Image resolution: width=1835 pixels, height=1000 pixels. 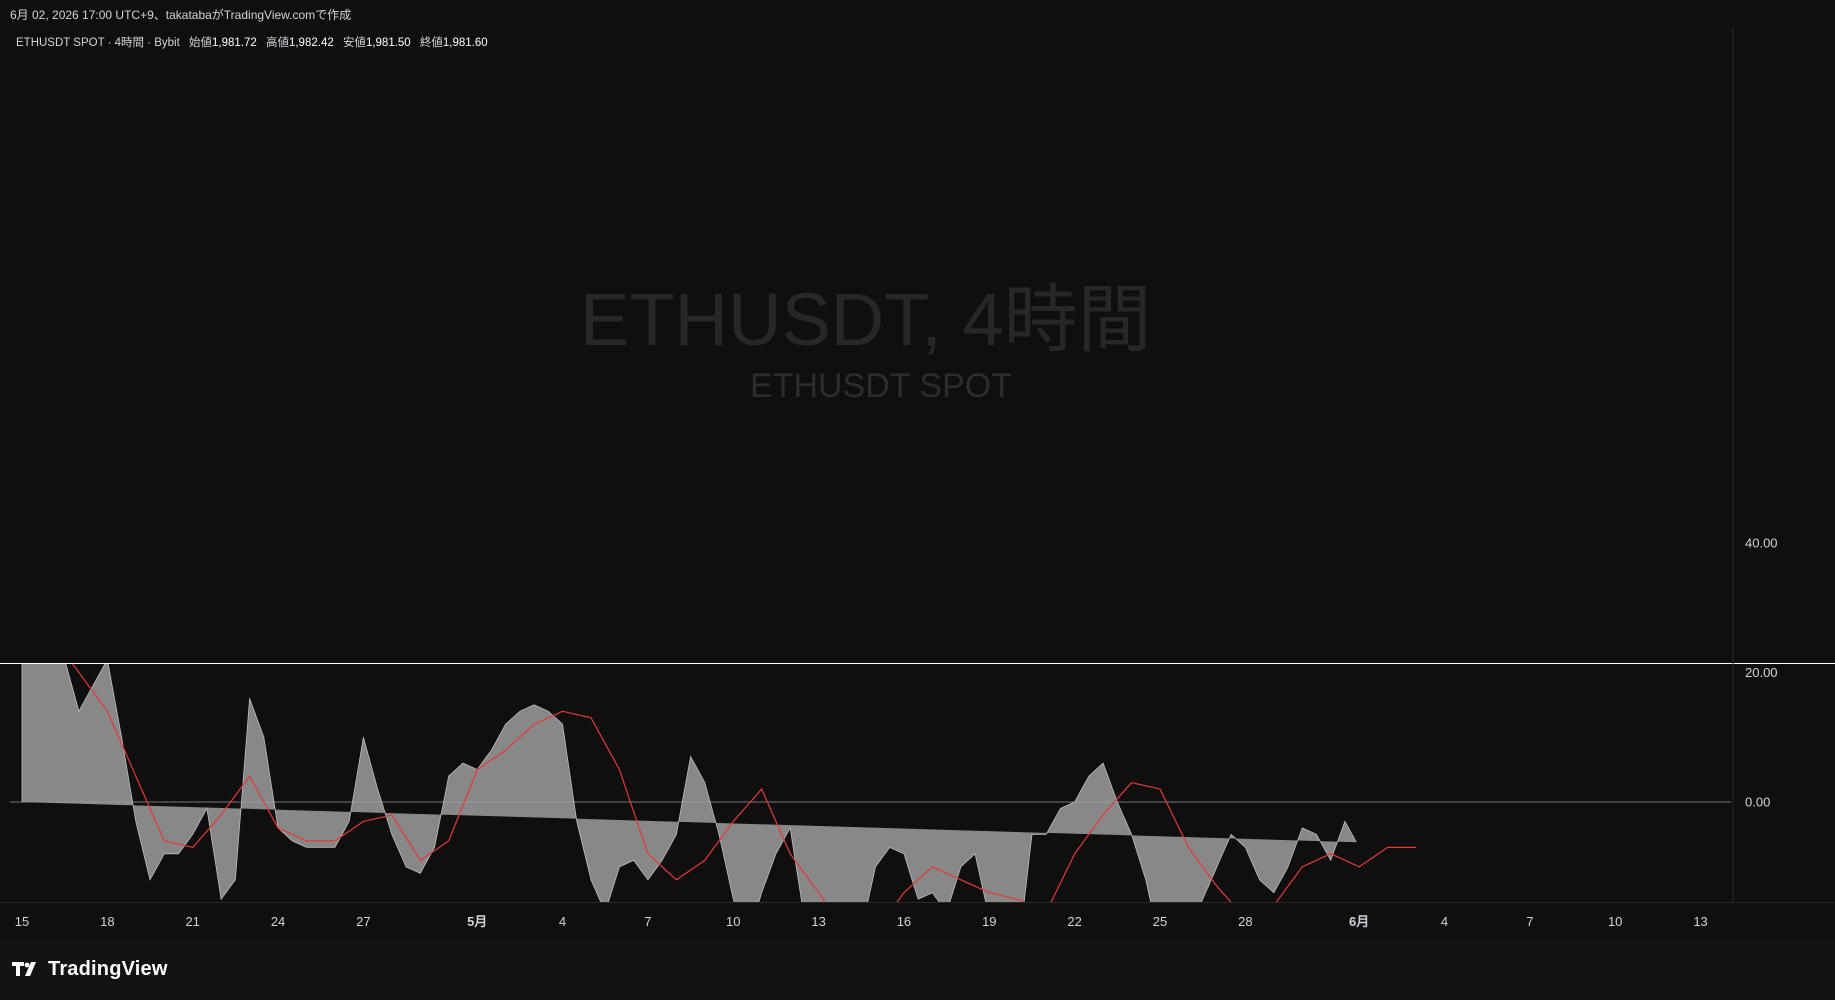 What do you see at coordinates (465, 43) in the screenshot?
I see `close-value: 1,981.60` at bounding box center [465, 43].